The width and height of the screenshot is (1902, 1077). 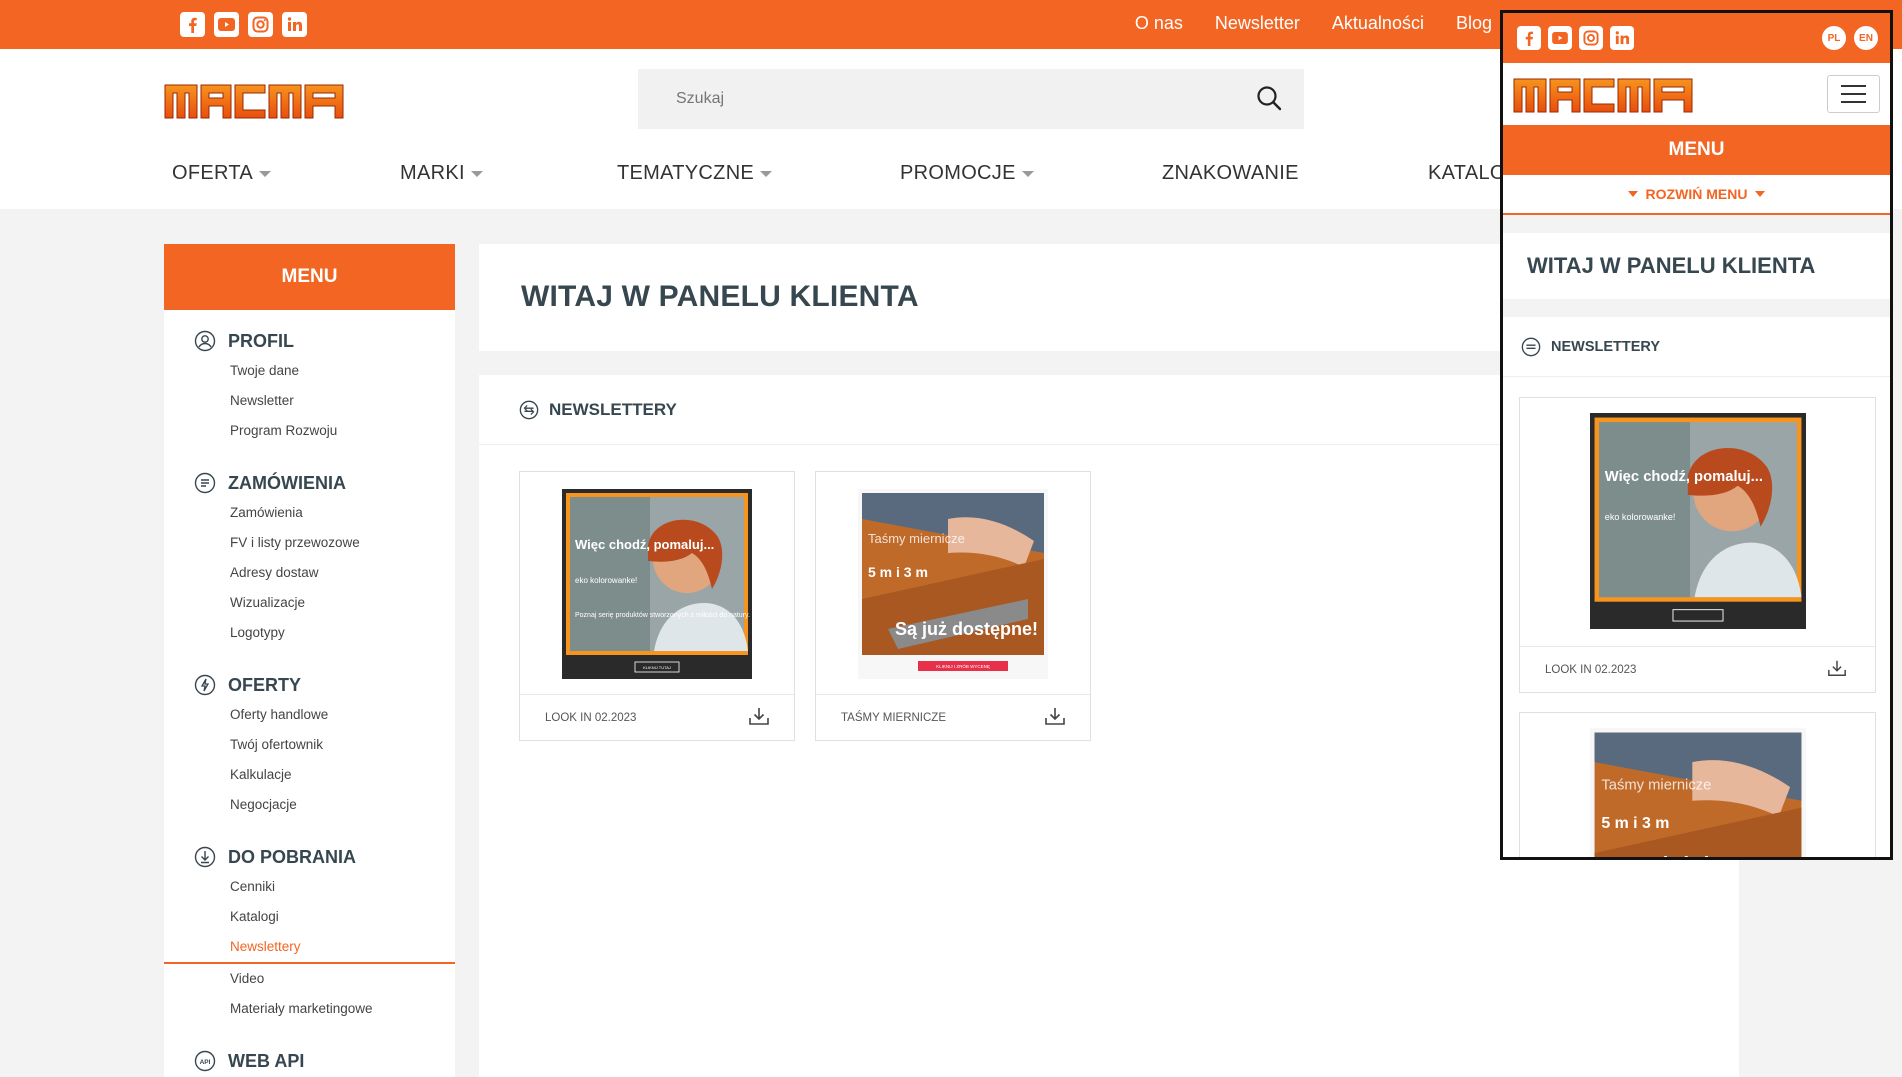 What do you see at coordinates (324, 371) in the screenshot?
I see `sidebar-item-twoje-dane: Twoje dane` at bounding box center [324, 371].